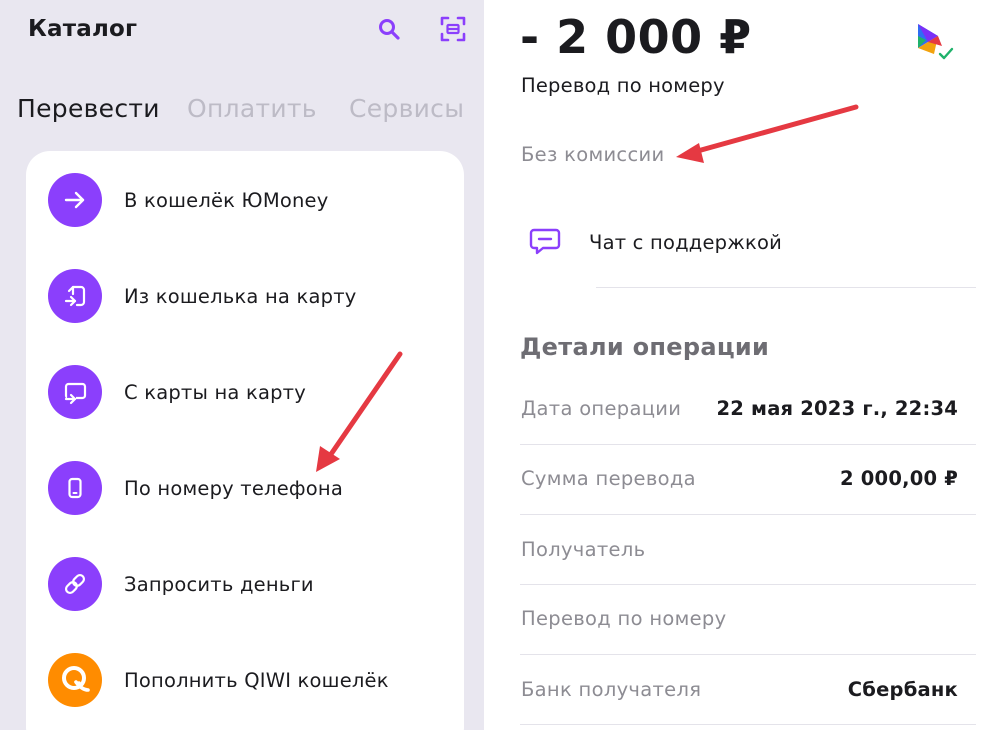 This screenshot has width=986, height=730. What do you see at coordinates (624, 618) in the screenshot?
I see `detail-label-phone-transfer: Перевод по номеру` at bounding box center [624, 618].